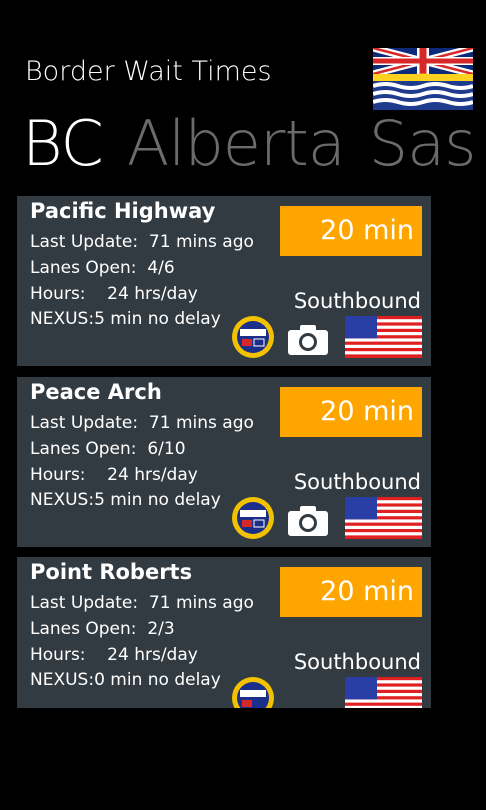  I want to click on crossing-name: Point Roberts, so click(111, 572).